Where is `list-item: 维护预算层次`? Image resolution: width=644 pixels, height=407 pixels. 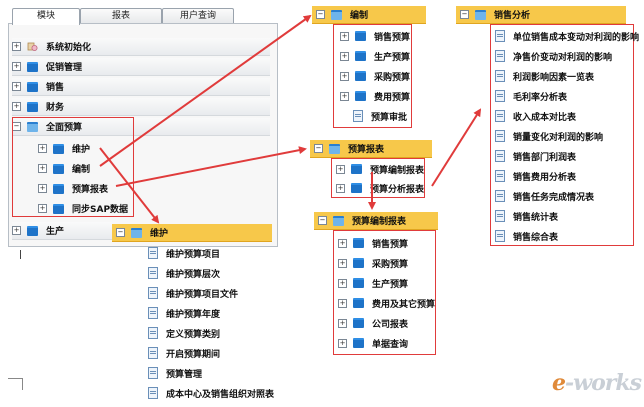 list-item: 维护预算层次 is located at coordinates (184, 273).